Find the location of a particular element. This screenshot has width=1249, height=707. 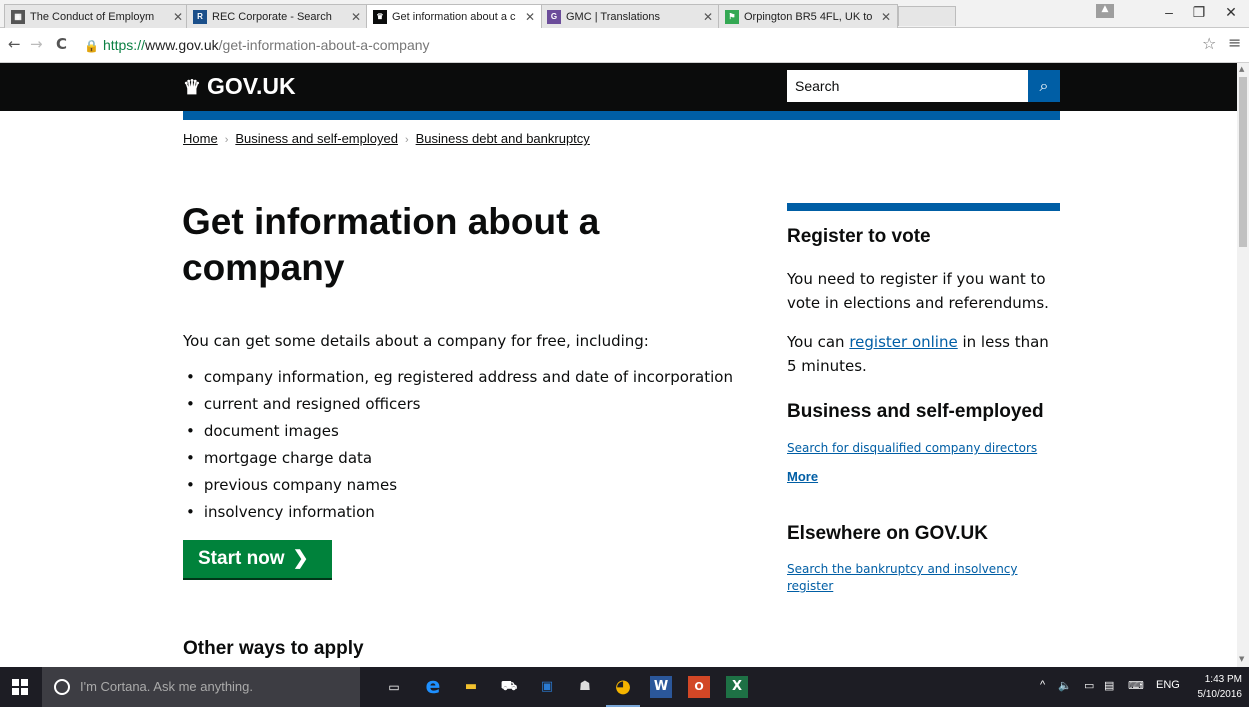

search-button: ⌕ is located at coordinates (1044, 86).